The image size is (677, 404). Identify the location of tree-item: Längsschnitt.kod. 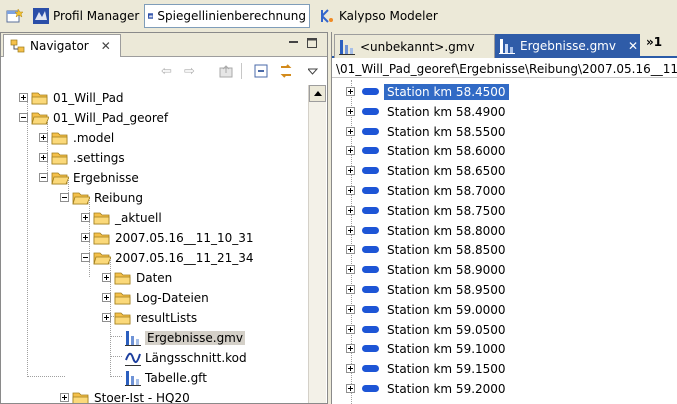
(186, 357).